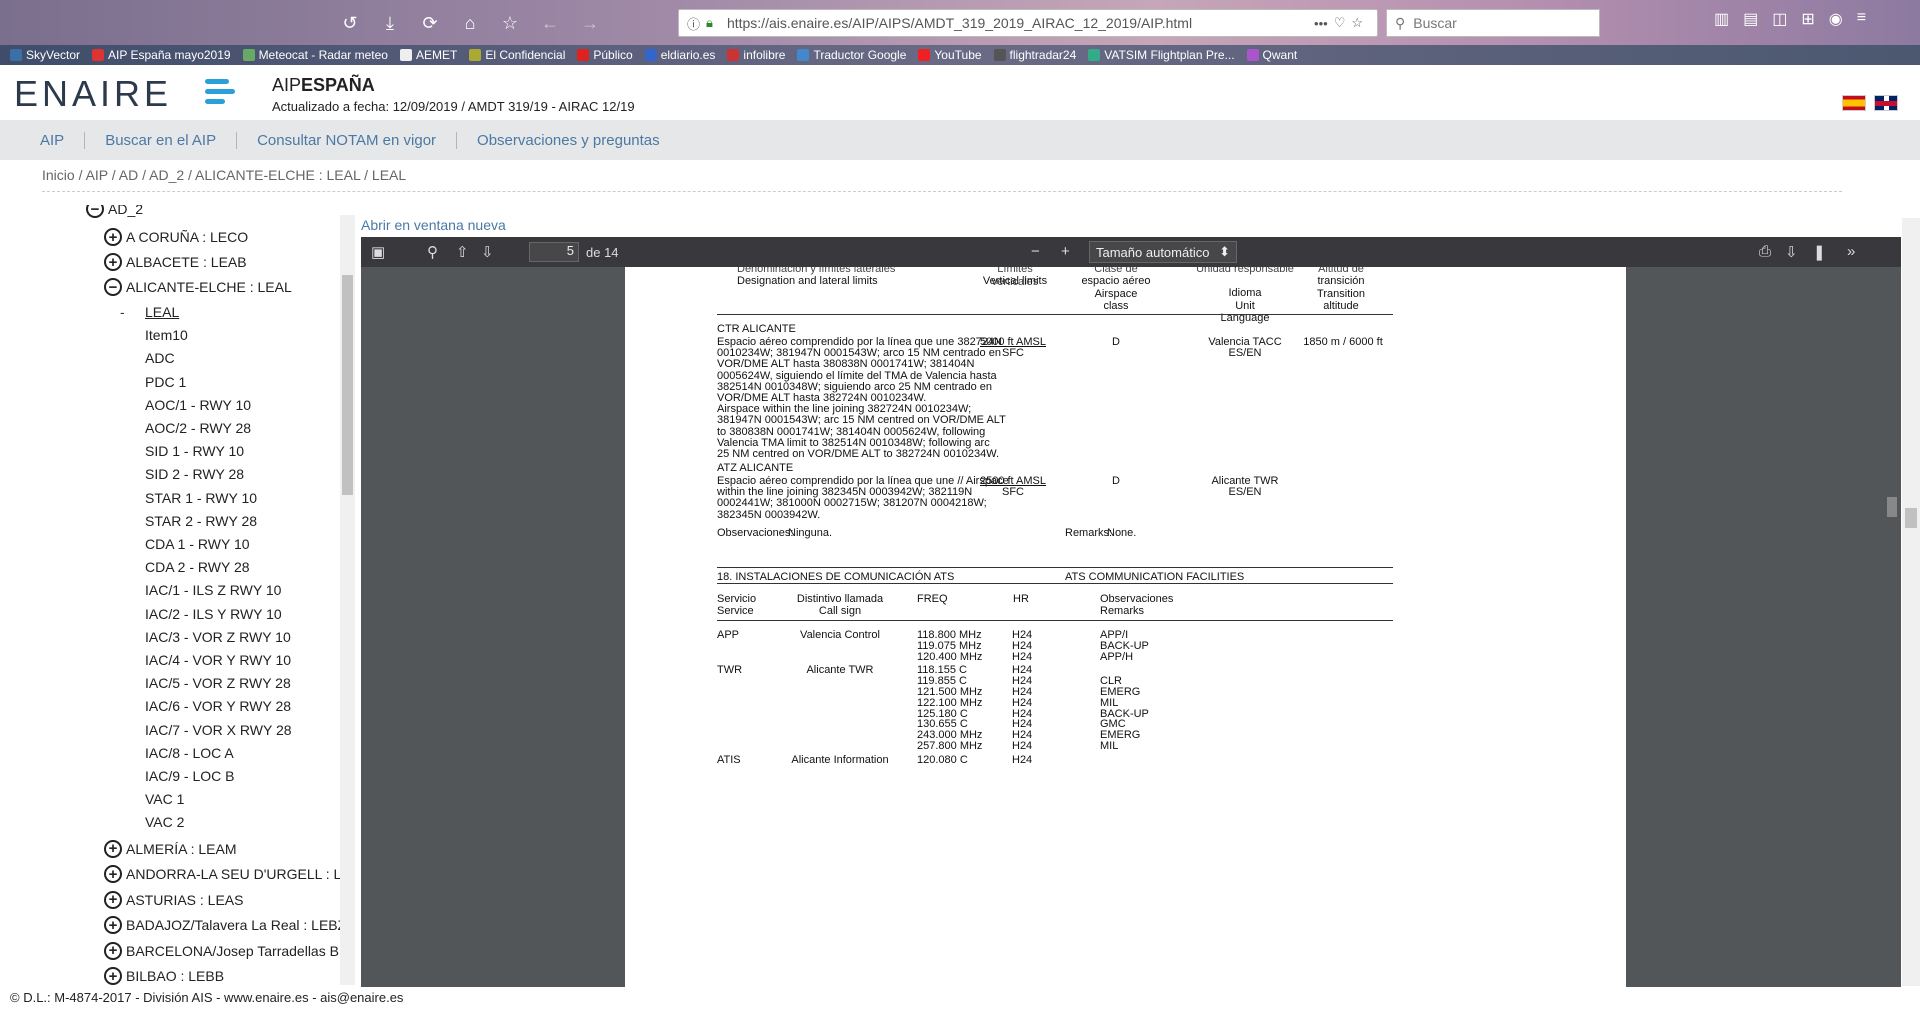  What do you see at coordinates (45, 55) in the screenshot?
I see `bookmark-item: SkyVector` at bounding box center [45, 55].